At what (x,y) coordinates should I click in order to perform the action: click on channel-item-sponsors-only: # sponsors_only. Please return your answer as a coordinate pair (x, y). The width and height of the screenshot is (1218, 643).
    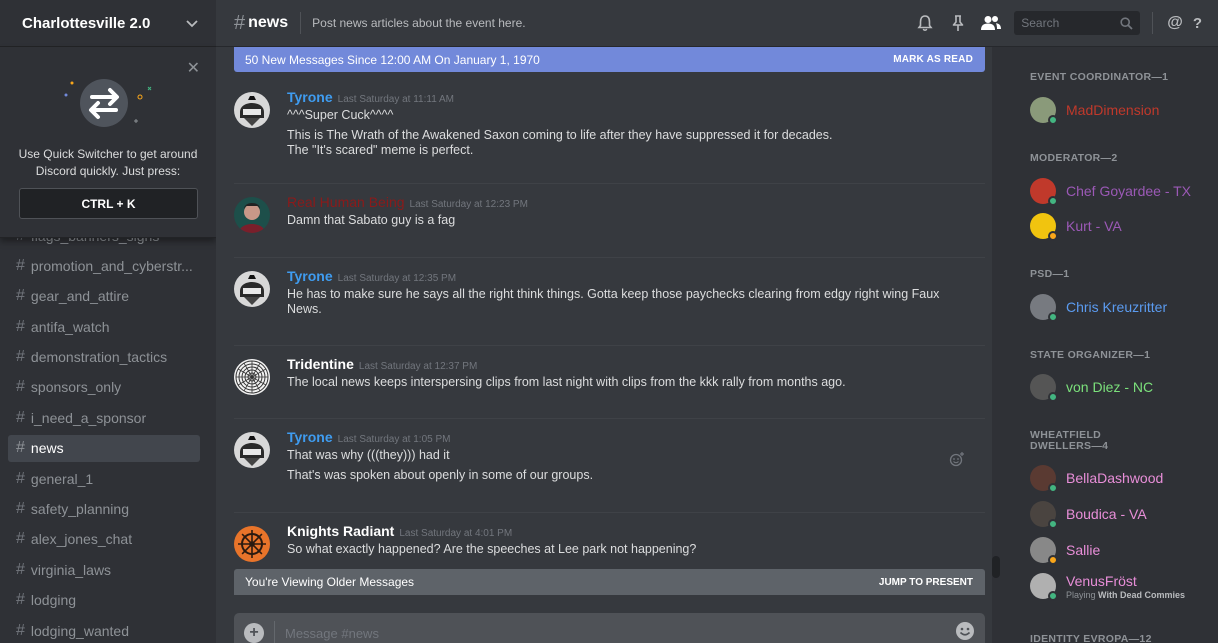
    Looking at the image, I should click on (104, 387).